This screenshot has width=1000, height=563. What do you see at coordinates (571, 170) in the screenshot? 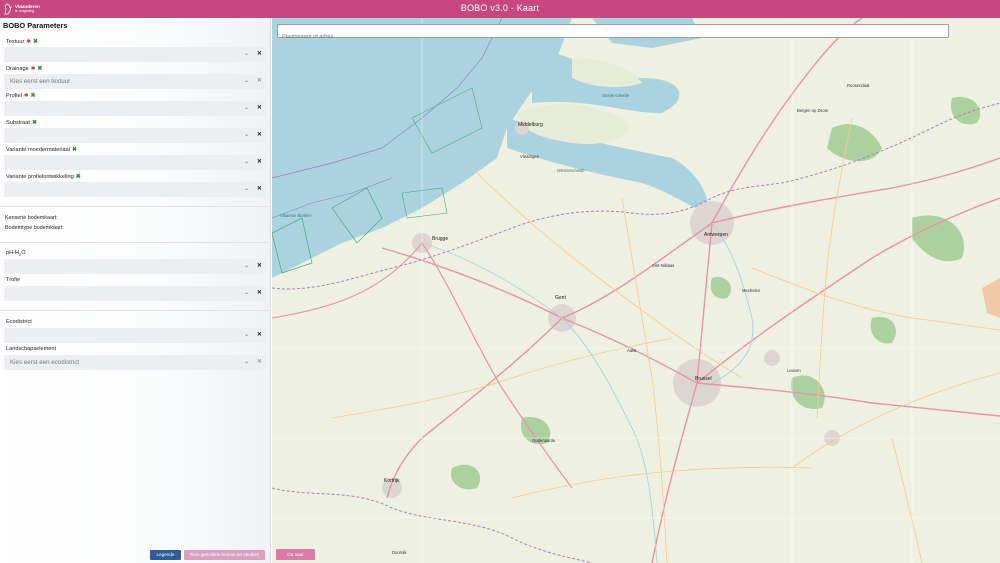
I see `map-label-westerschelde: Westerschelde` at bounding box center [571, 170].